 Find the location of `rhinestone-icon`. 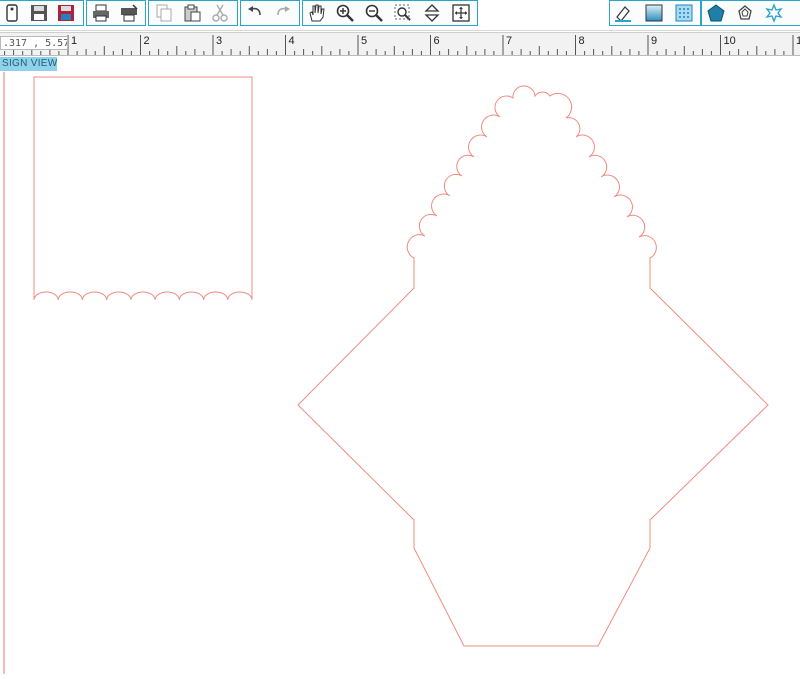

rhinestone-icon is located at coordinates (745, 12).